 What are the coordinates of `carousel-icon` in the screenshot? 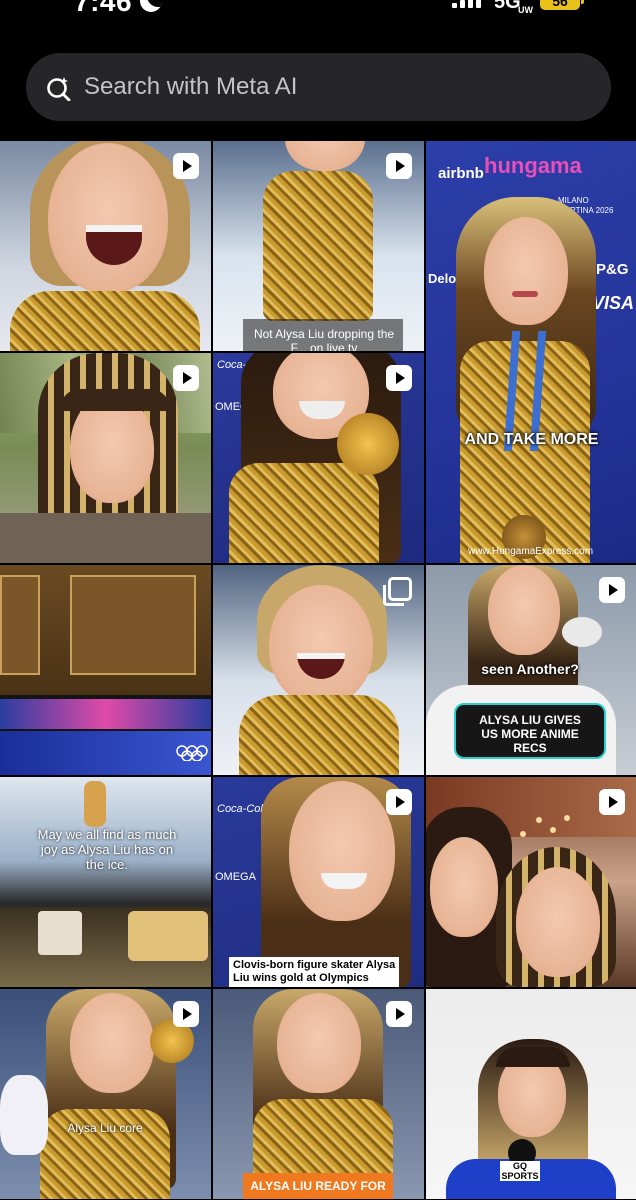 It's located at (397, 591).